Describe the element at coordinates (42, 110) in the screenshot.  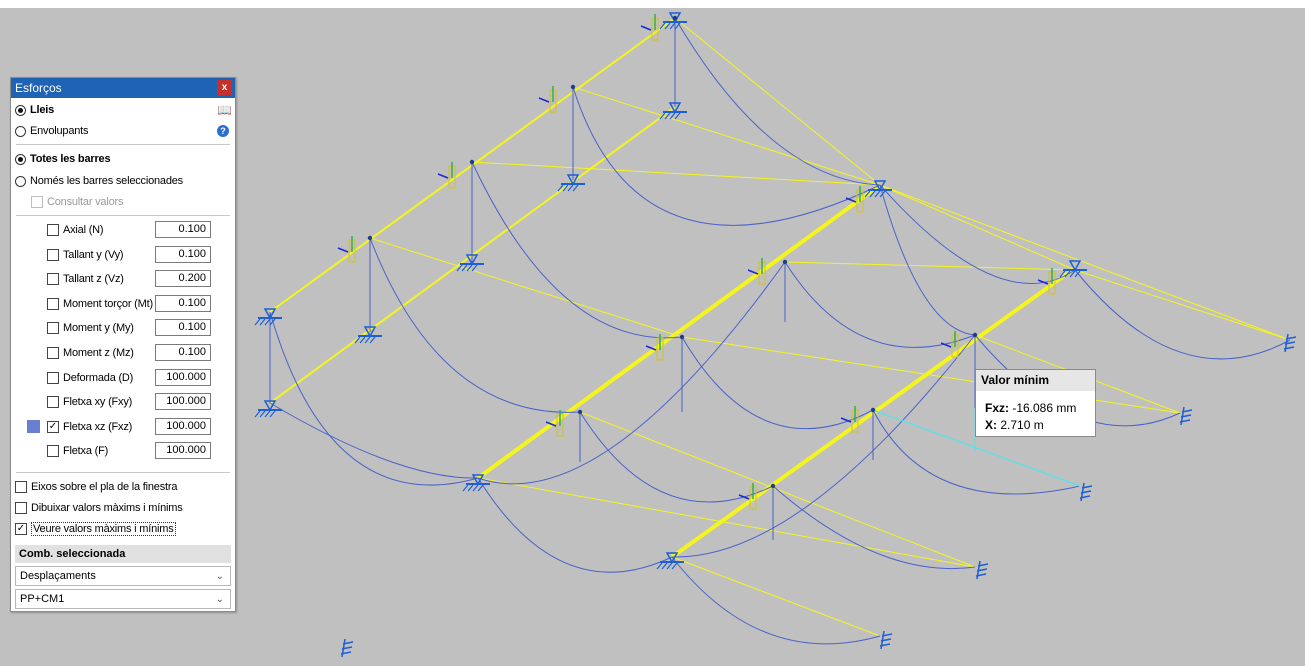
I see `radio-lleis-label: Lleis` at that location.